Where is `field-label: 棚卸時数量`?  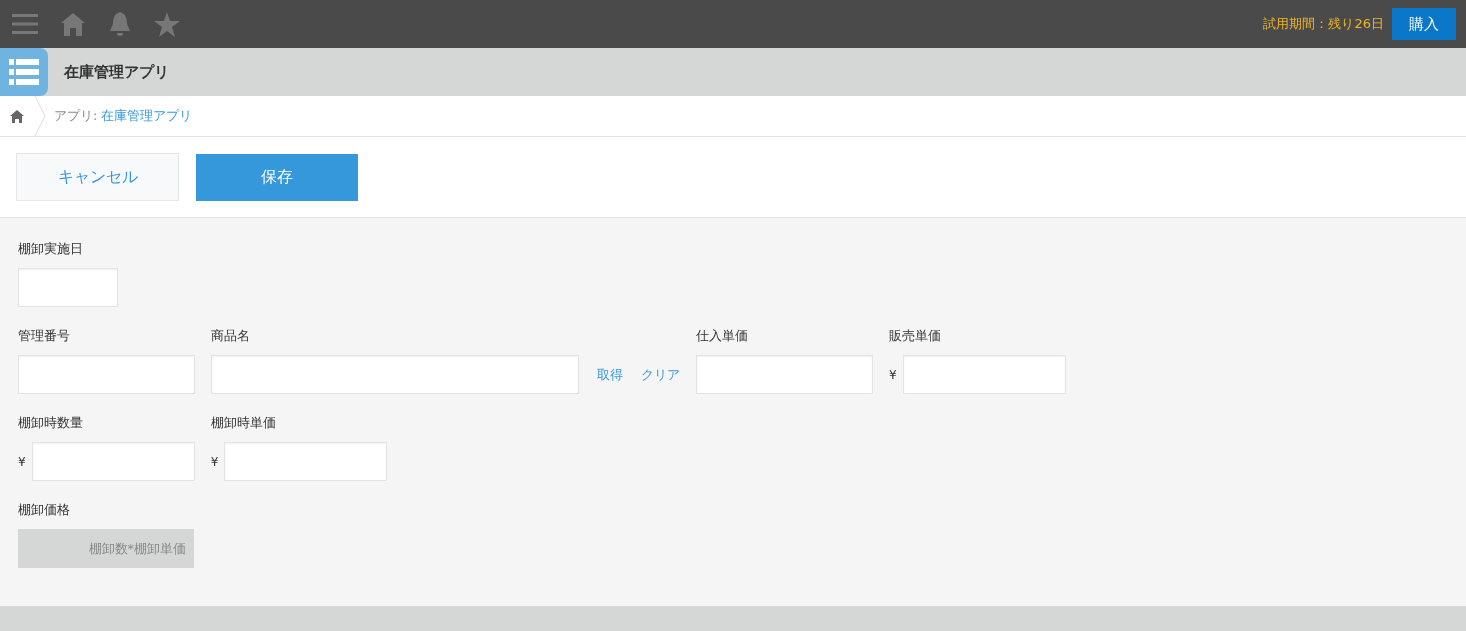 field-label: 棚卸時数量 is located at coordinates (51, 423).